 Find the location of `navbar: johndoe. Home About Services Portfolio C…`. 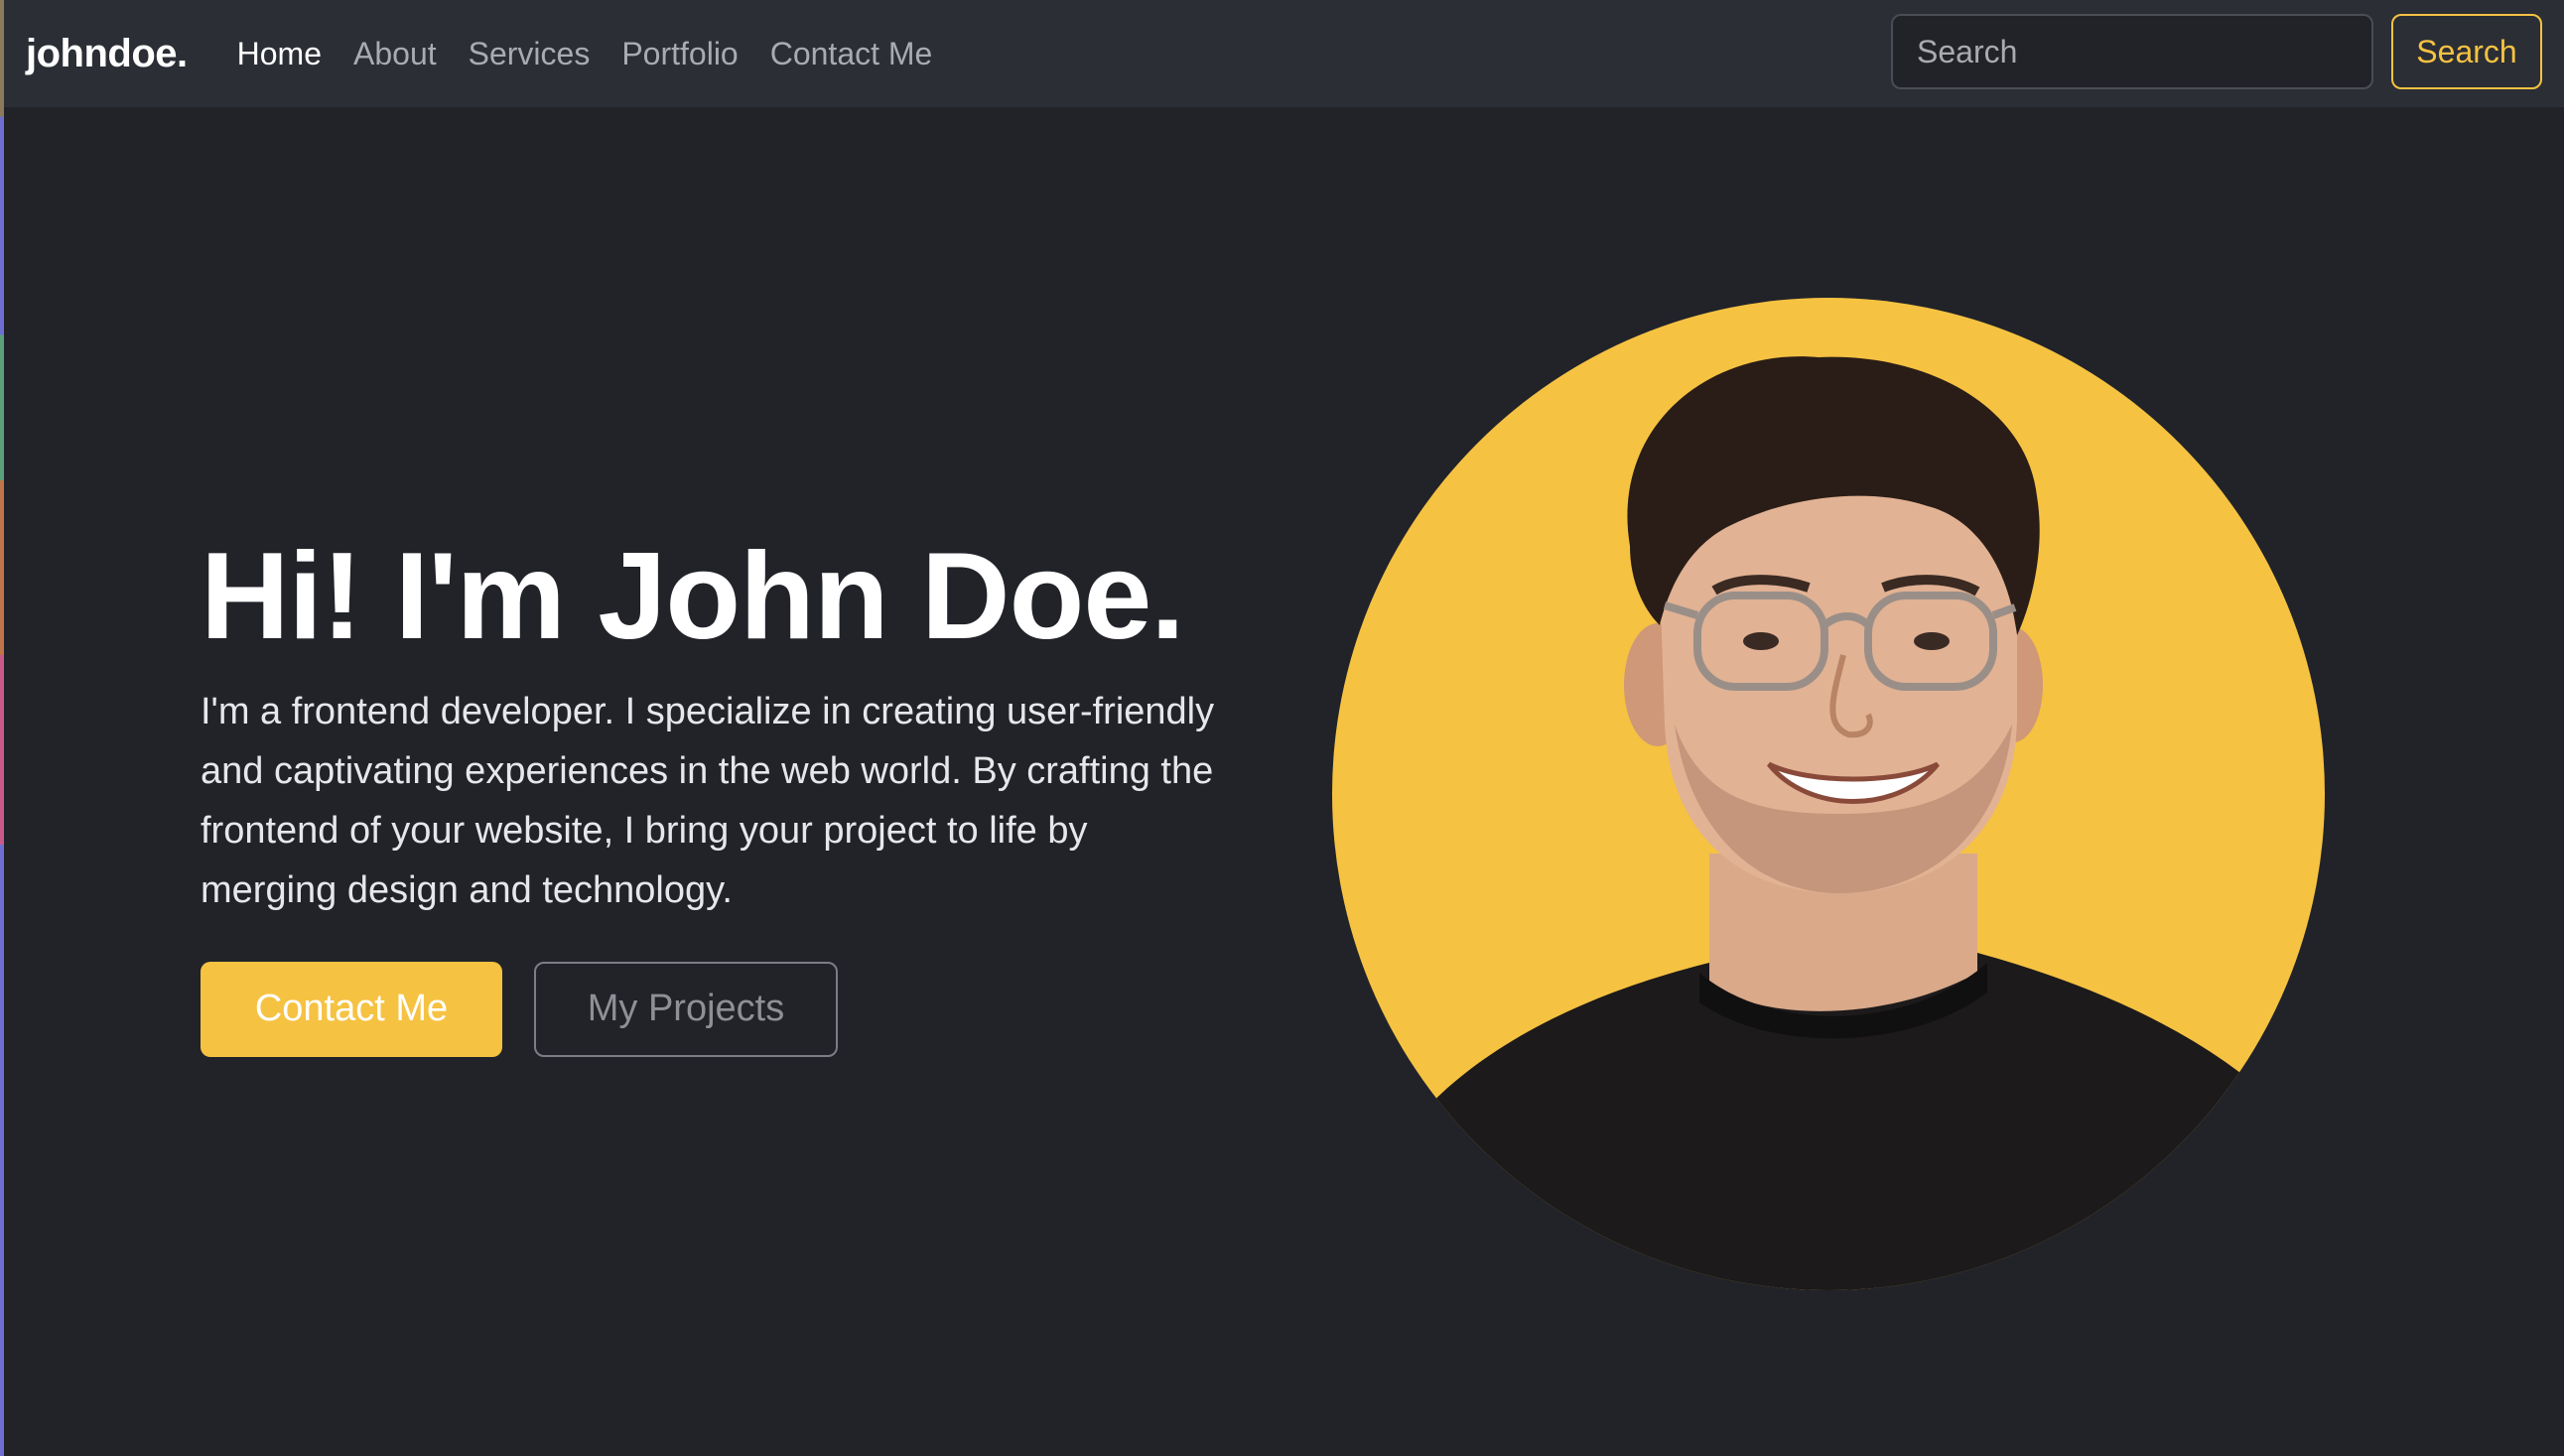

navbar: johndoe. Home About Services Portfolio C… is located at coordinates (1284, 53).